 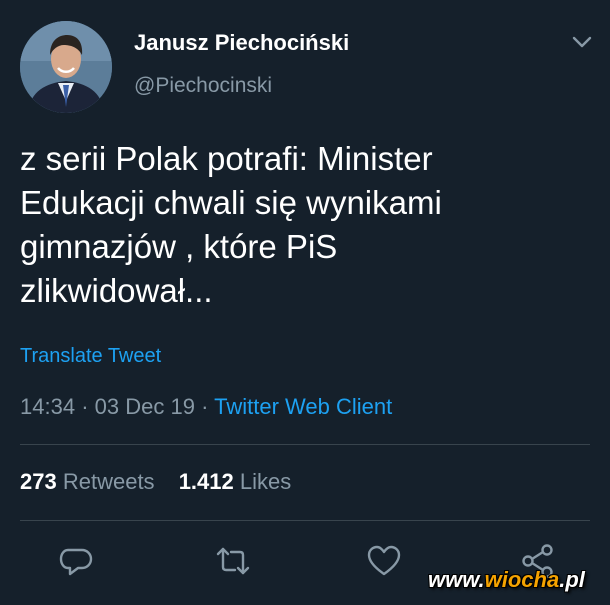 I want to click on translate-tweet-link: Translate Tweet, so click(x=90, y=356).